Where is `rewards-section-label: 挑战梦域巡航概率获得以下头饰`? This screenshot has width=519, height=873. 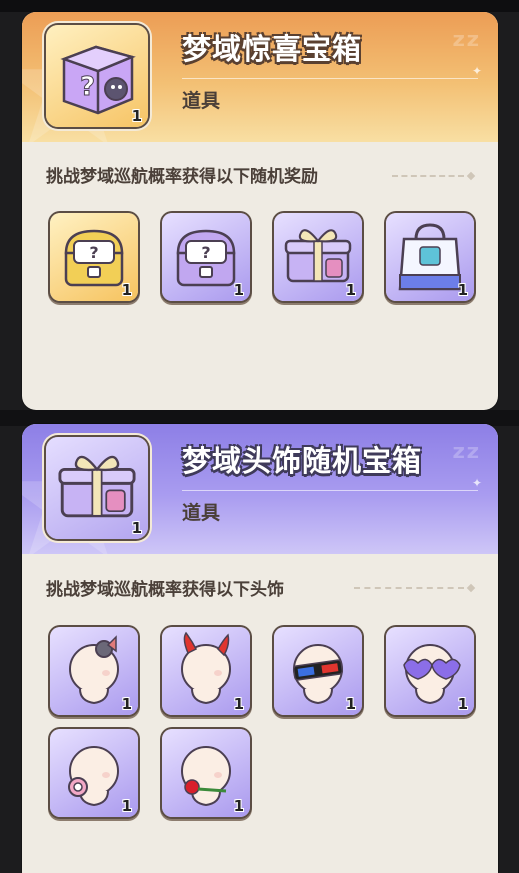
rewards-section-label: 挑战梦域巡航概率获得以下头饰 is located at coordinates (165, 590).